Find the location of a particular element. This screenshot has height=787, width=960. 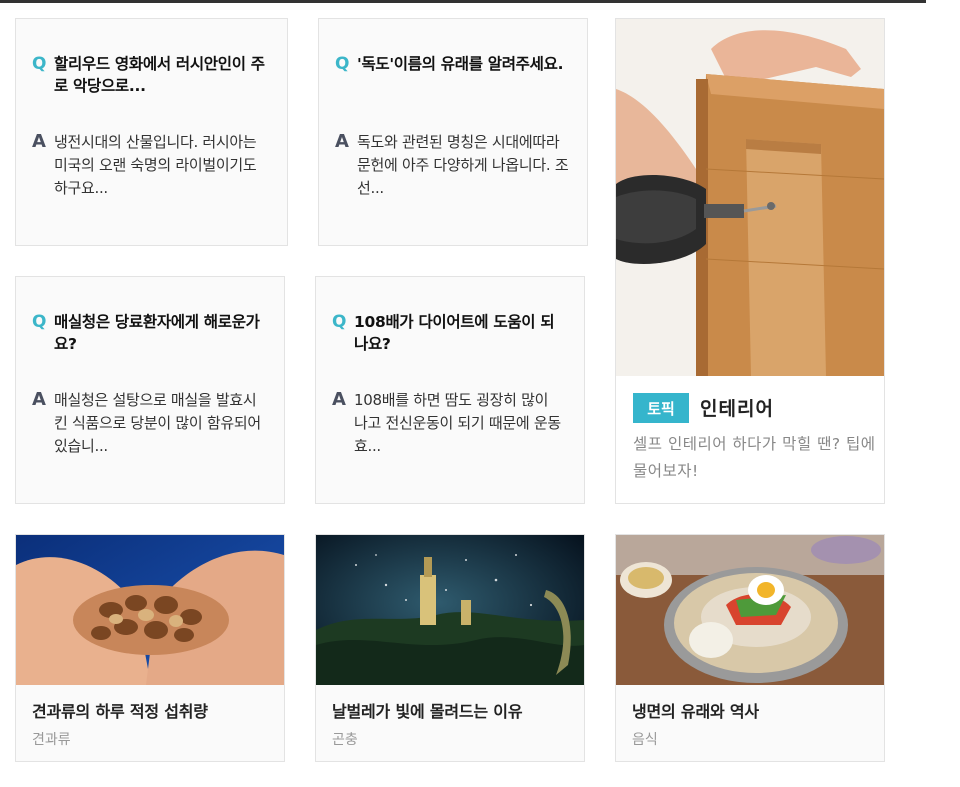

image-card-category: 견과류 is located at coordinates (51, 740).